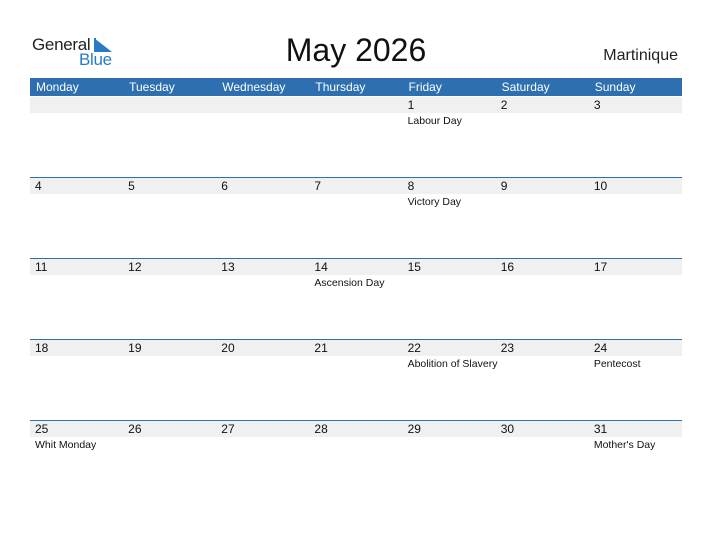 This screenshot has height=550, width=712. What do you see at coordinates (254, 87) in the screenshot?
I see `weekday-wednesday: Wednesday` at bounding box center [254, 87].